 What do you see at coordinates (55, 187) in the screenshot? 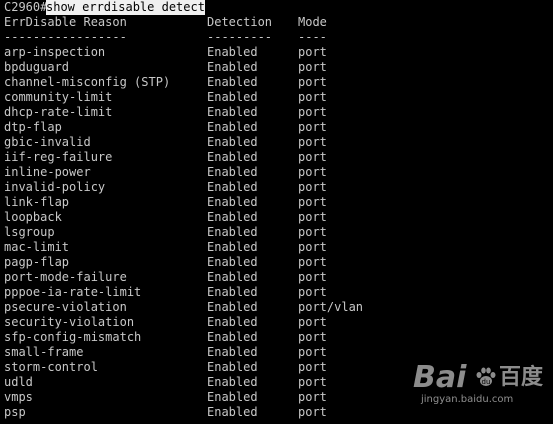
I see `row-reason: invalid-policy` at bounding box center [55, 187].